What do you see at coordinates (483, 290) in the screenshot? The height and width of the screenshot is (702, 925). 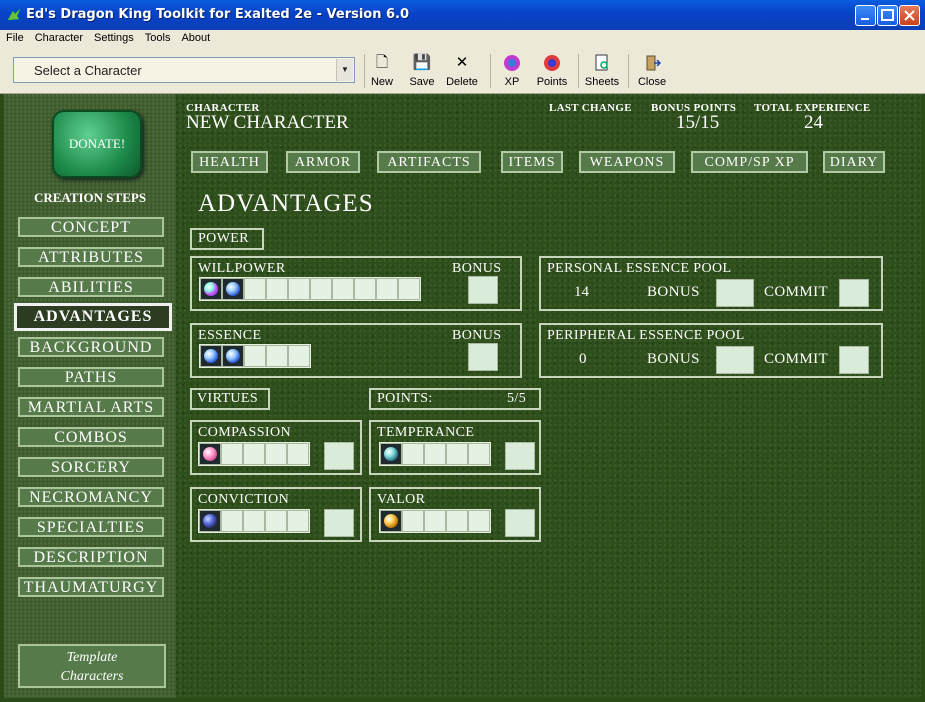 I see `willpower-bonus-field` at bounding box center [483, 290].